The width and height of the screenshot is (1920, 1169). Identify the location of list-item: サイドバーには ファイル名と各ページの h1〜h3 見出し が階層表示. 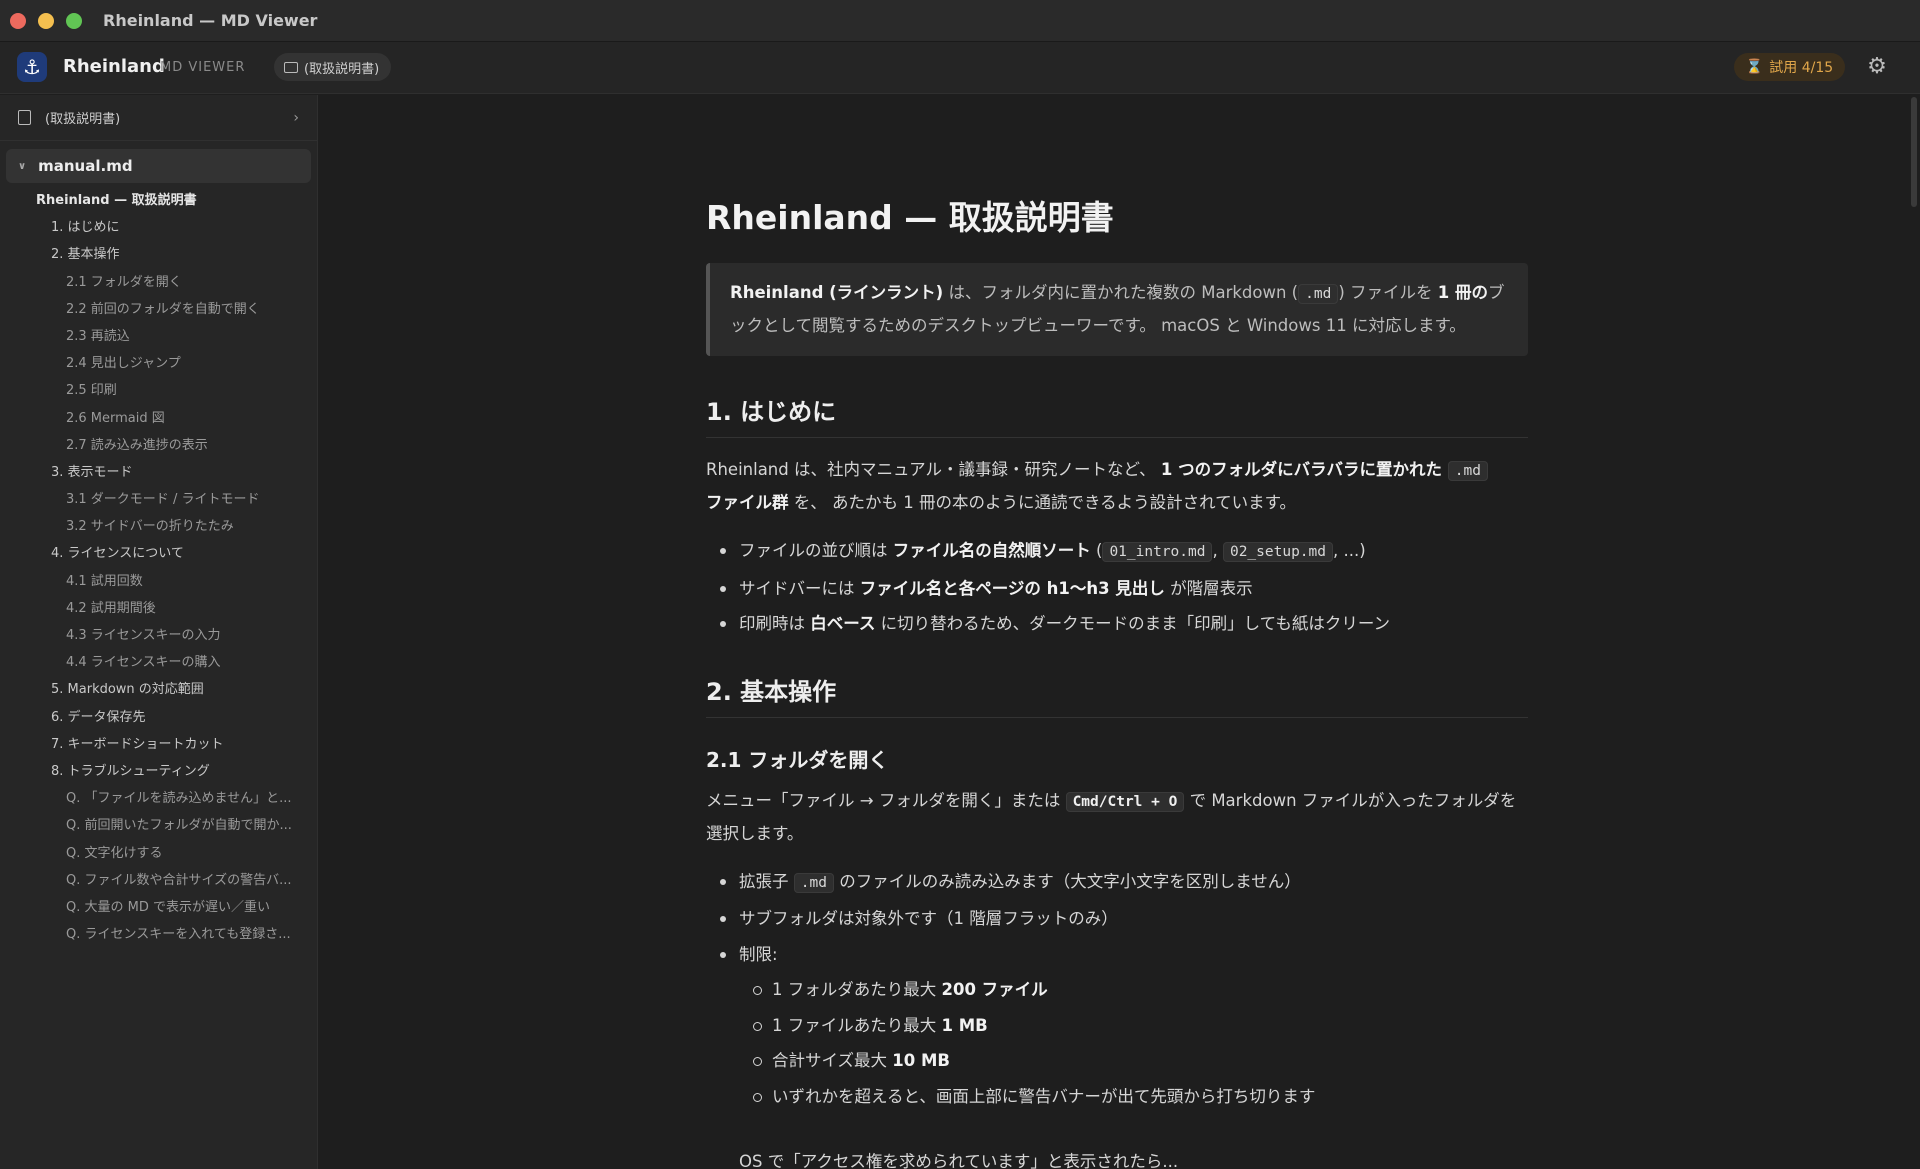
(1117, 589).